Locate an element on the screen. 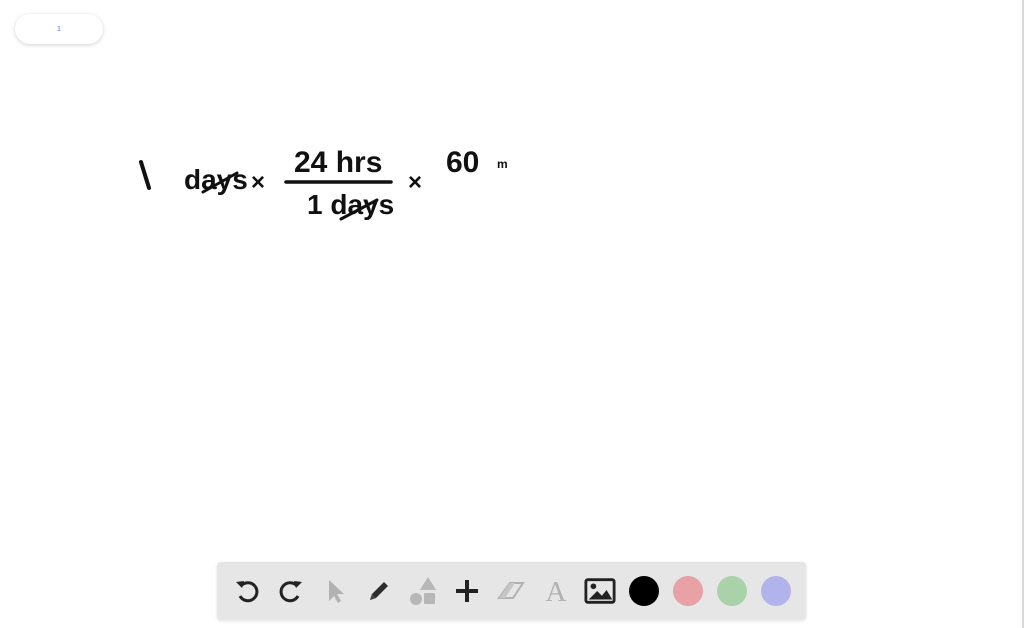  image-button is located at coordinates (600, 591).